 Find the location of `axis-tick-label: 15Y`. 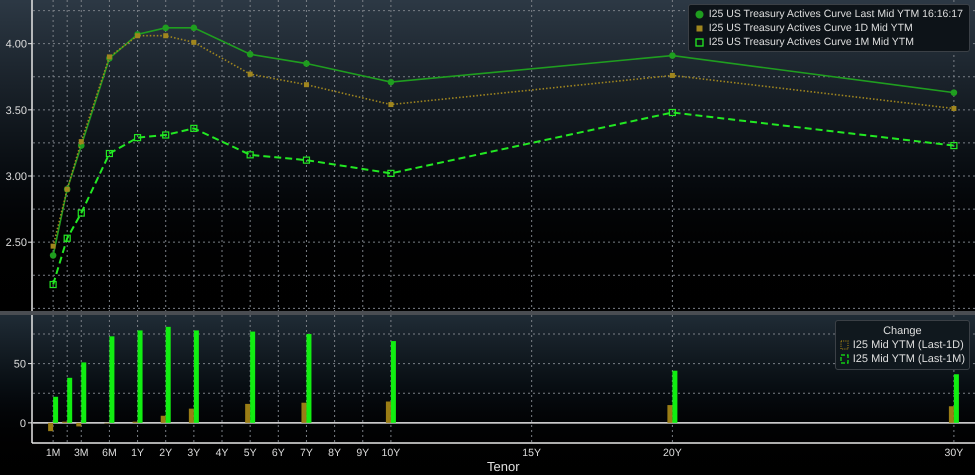

axis-tick-label: 15Y is located at coordinates (531, 453).